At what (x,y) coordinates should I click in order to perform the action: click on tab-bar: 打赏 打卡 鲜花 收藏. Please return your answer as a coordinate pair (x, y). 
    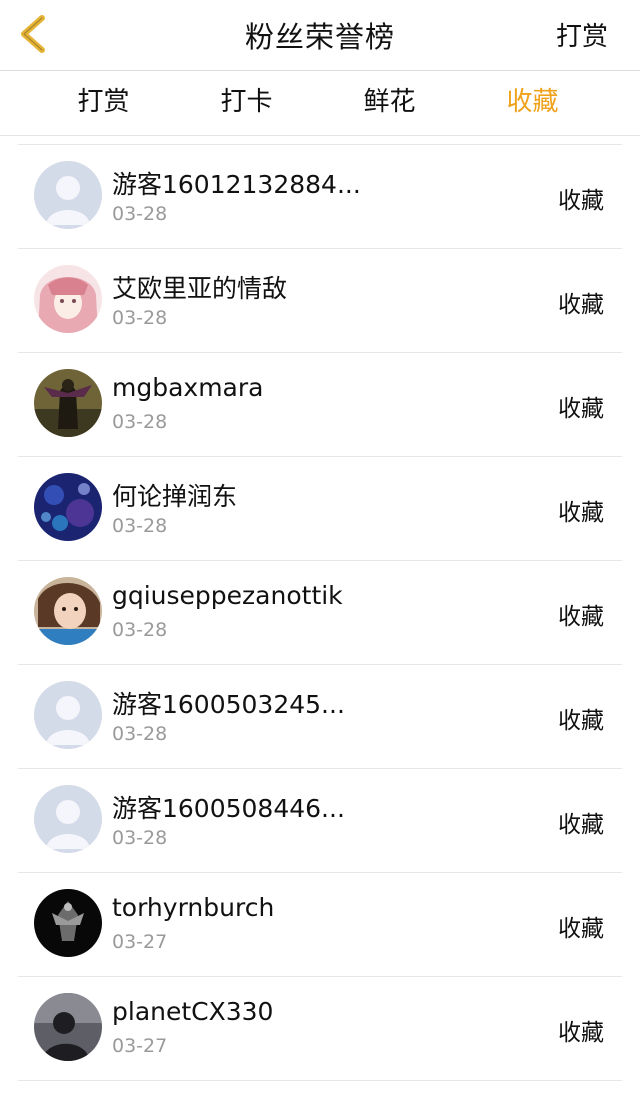
    Looking at the image, I should click on (320, 103).